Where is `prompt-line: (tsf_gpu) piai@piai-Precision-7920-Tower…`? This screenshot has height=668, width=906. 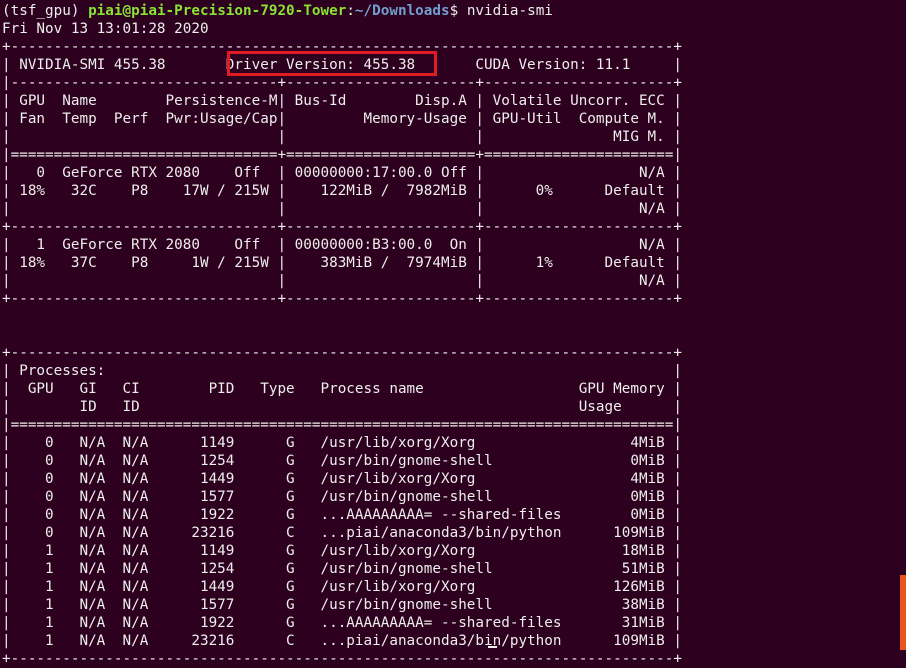
prompt-line: (tsf_gpu) piai@piai-Precision-7920-Tower… is located at coordinates (342, 11).